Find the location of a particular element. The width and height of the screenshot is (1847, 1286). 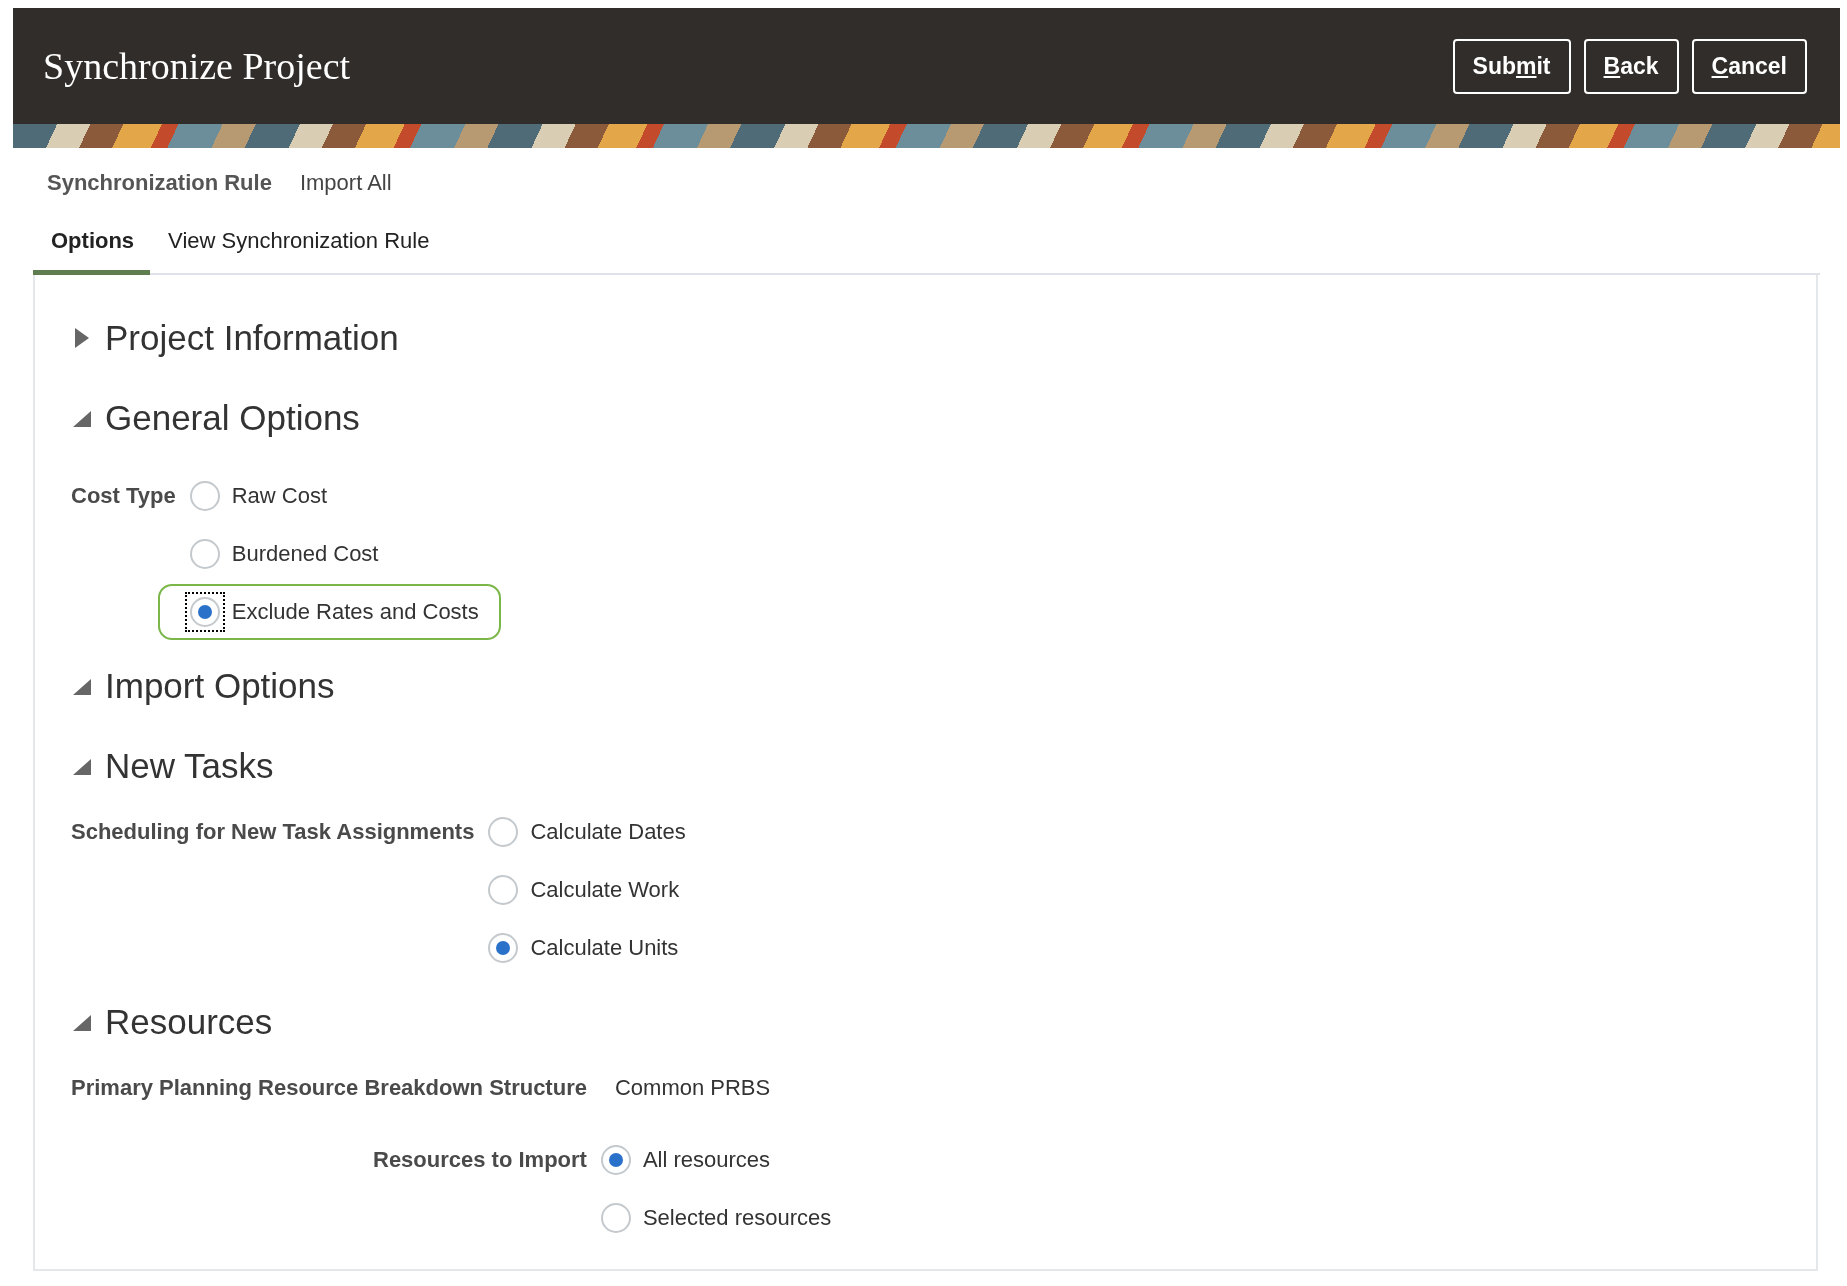

section-title: General Options is located at coordinates (232, 418).